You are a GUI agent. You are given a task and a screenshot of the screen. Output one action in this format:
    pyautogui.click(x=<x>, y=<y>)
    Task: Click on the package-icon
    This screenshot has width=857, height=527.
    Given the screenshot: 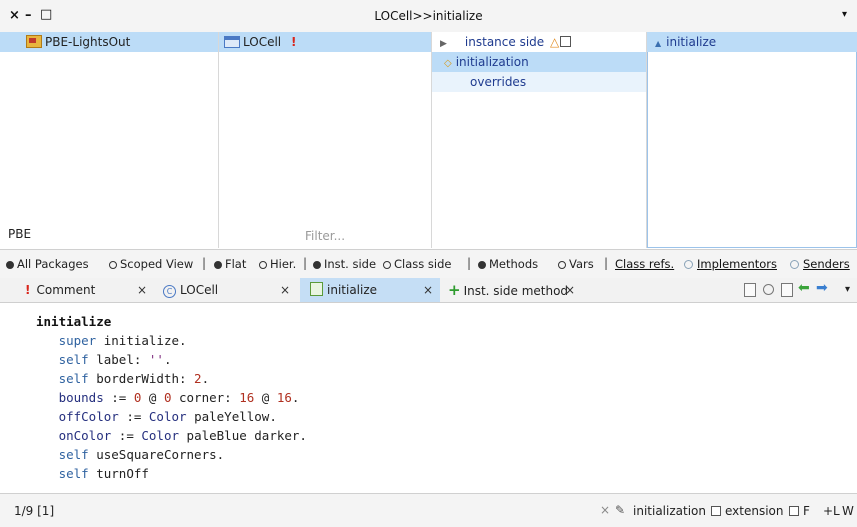 What is the action you would take?
    pyautogui.click(x=34, y=41)
    